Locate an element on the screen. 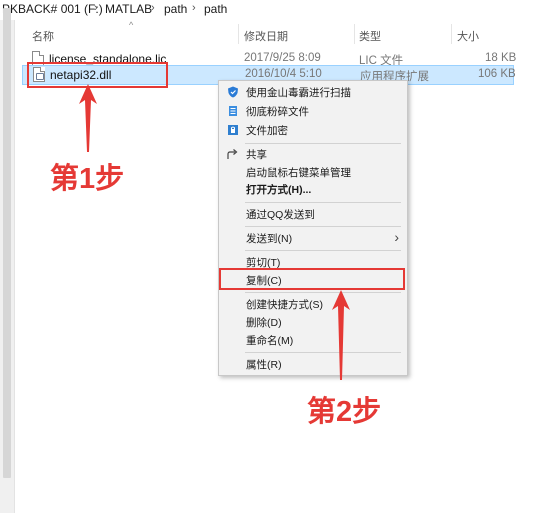 The image size is (554, 513). menu-item-label: 使用金山毒霸进行扫描 is located at coordinates (298, 93).